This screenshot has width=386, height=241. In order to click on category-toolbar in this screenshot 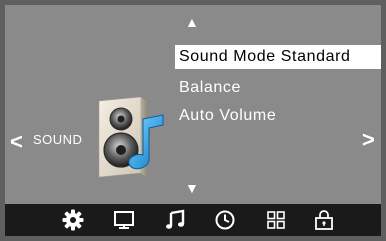, I will do `click(193, 220)`.